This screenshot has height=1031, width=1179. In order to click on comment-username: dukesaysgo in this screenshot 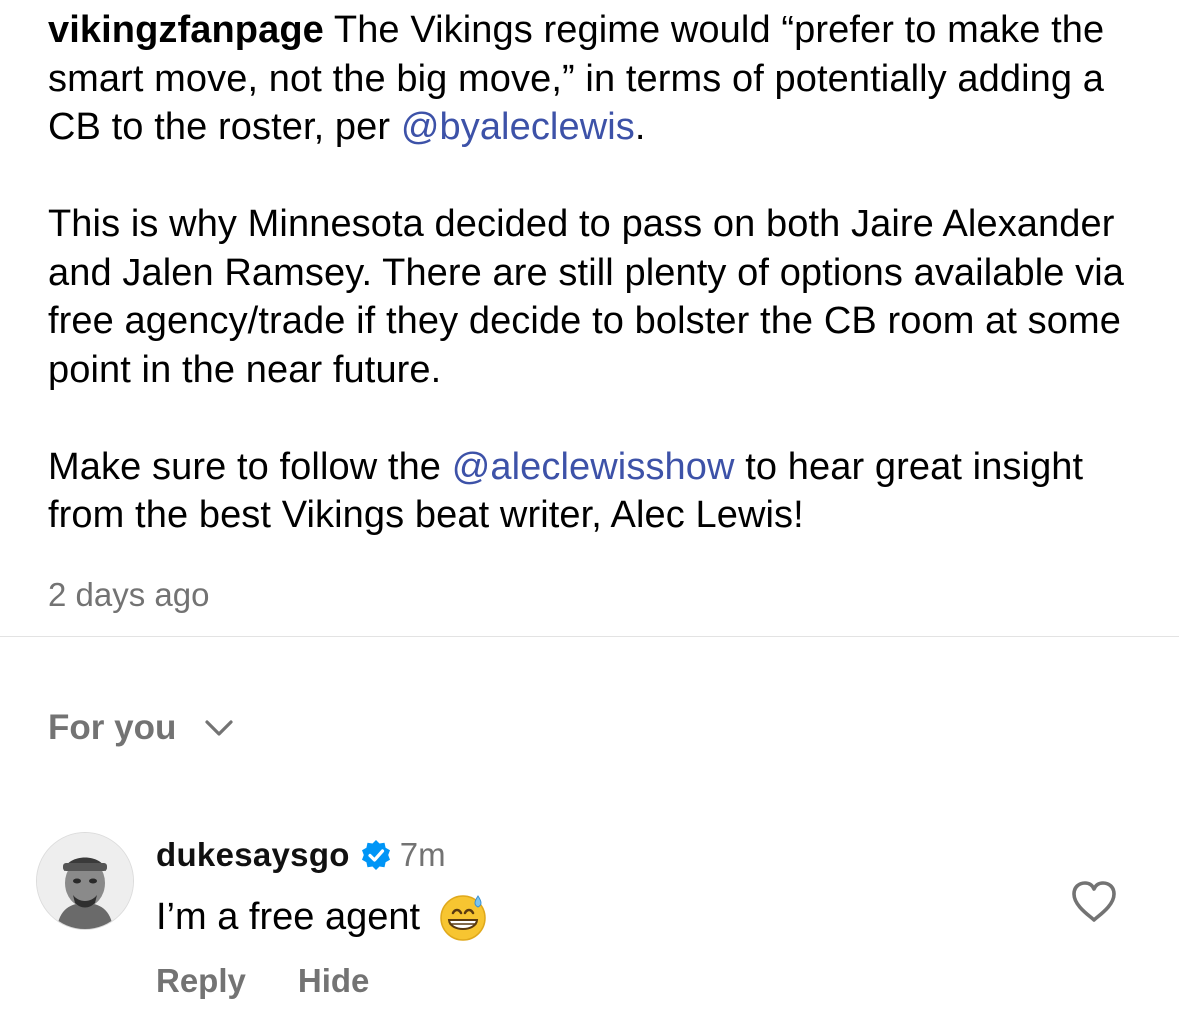, I will do `click(253, 855)`.